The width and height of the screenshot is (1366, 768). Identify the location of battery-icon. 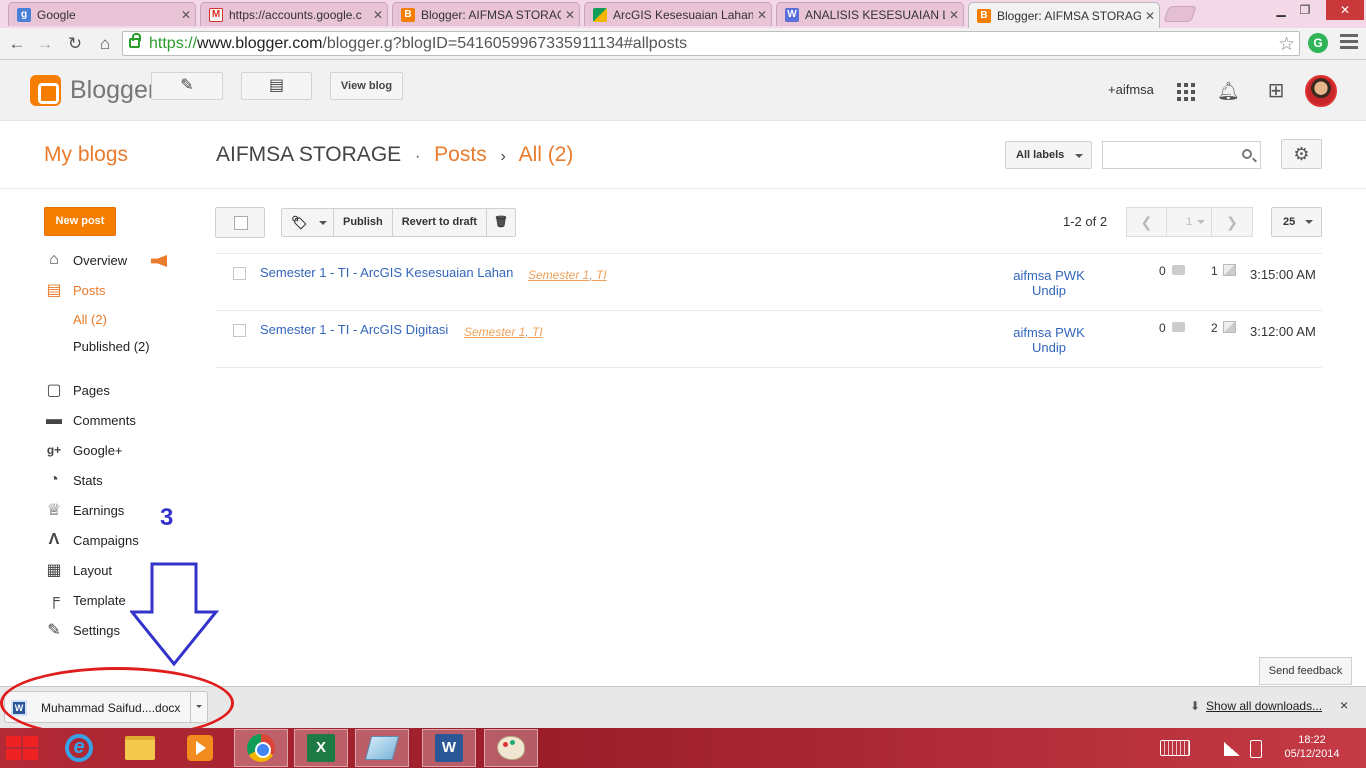
(1256, 749).